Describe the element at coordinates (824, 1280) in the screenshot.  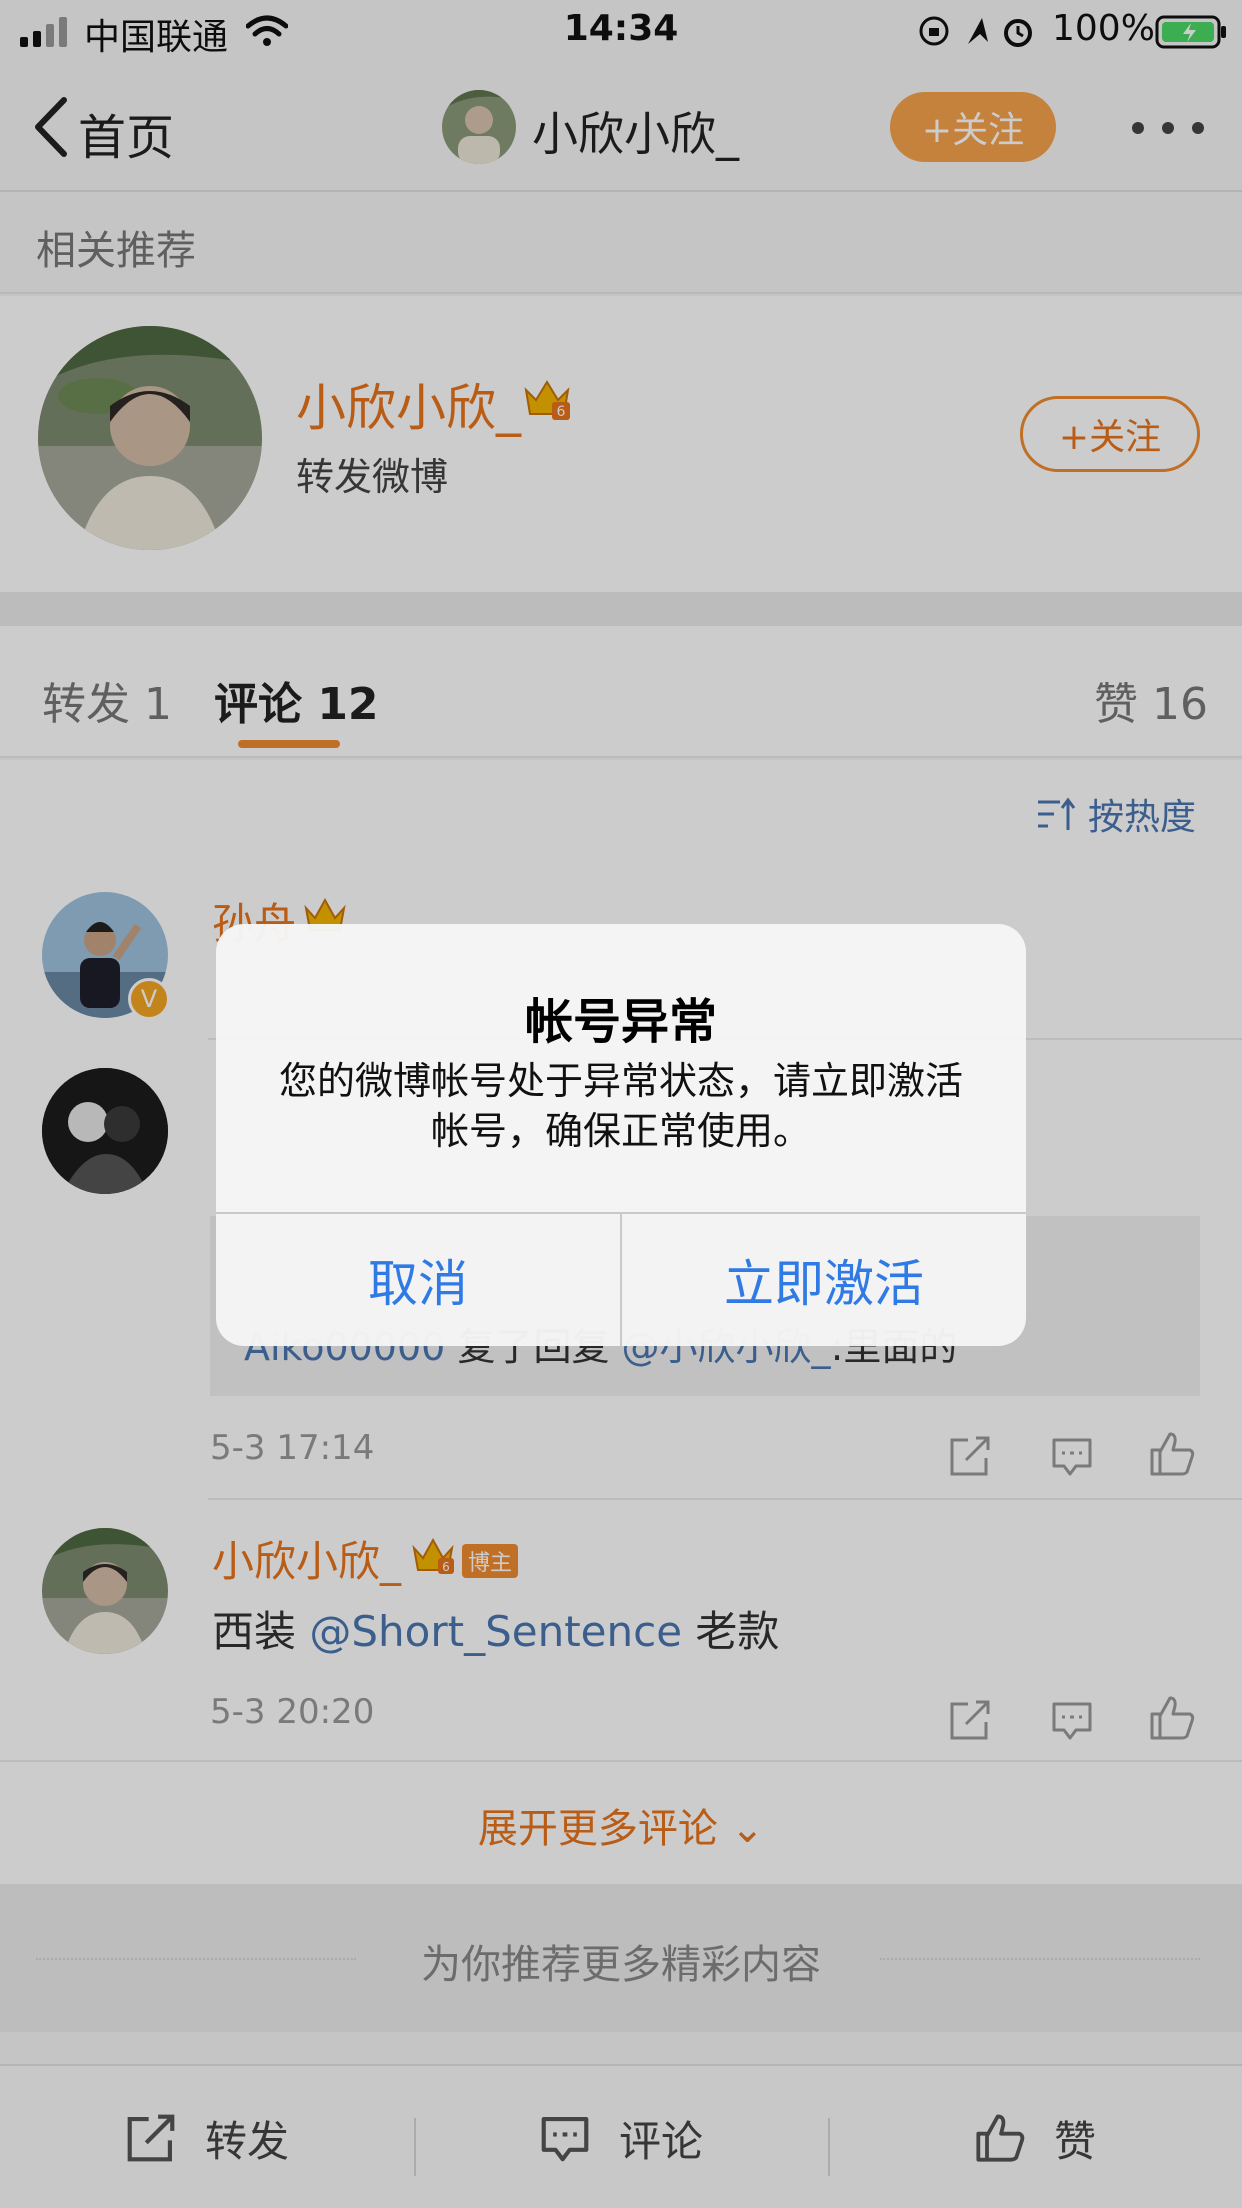
I see `activate-account-button: 立即激活` at that location.